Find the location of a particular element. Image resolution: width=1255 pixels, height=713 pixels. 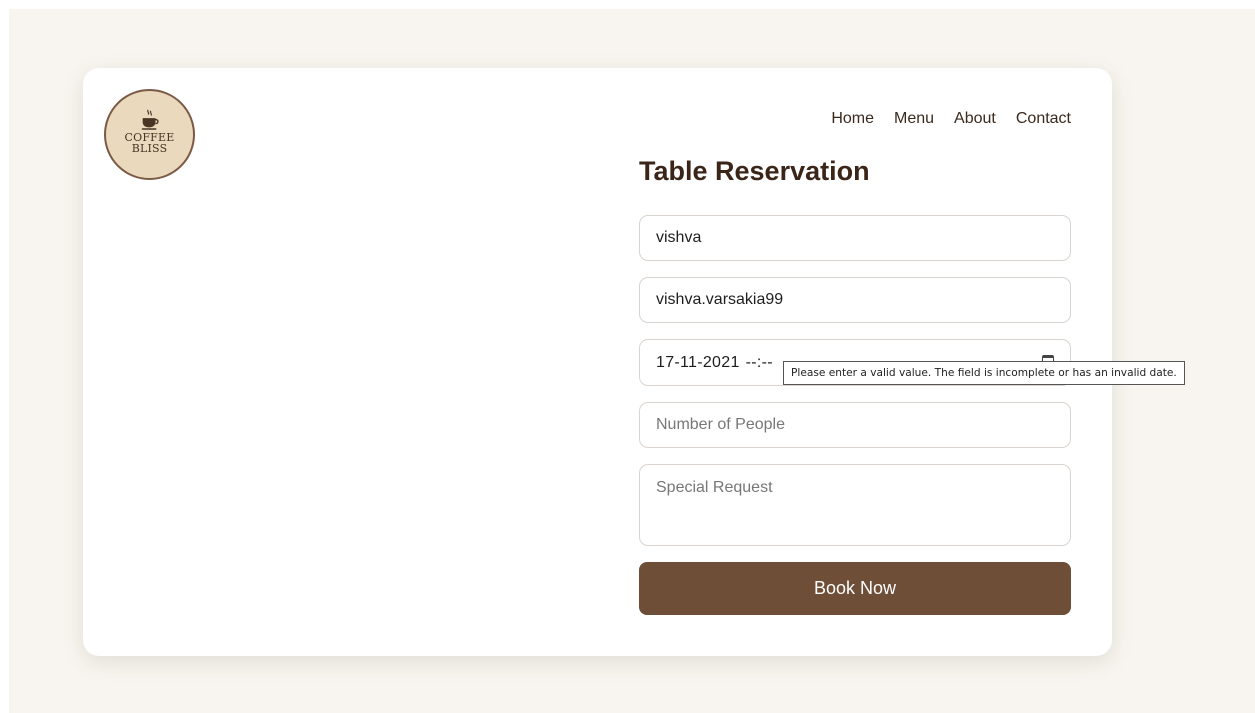

special-request-textarea is located at coordinates (855, 505).